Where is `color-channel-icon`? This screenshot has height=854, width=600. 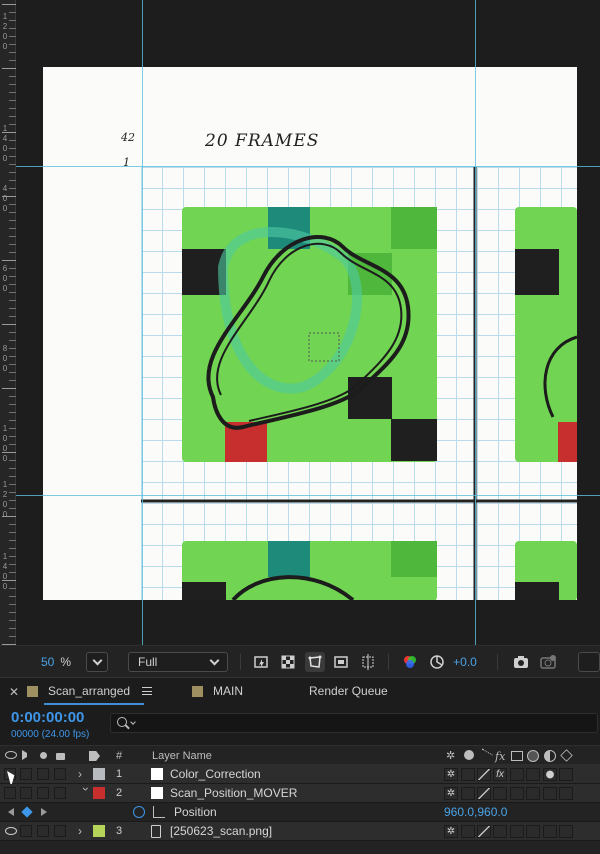 color-channel-icon is located at coordinates (410, 662).